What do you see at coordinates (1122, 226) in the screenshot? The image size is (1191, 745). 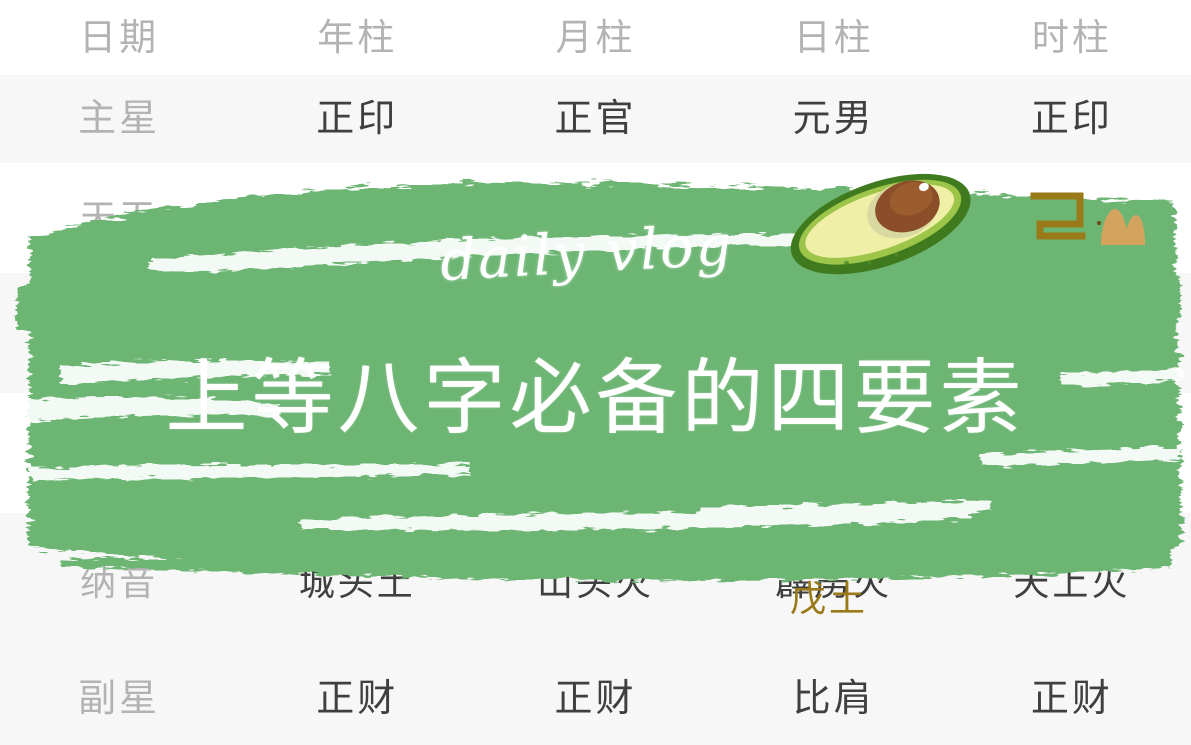 I see `tan-blob-decor-icon` at bounding box center [1122, 226].